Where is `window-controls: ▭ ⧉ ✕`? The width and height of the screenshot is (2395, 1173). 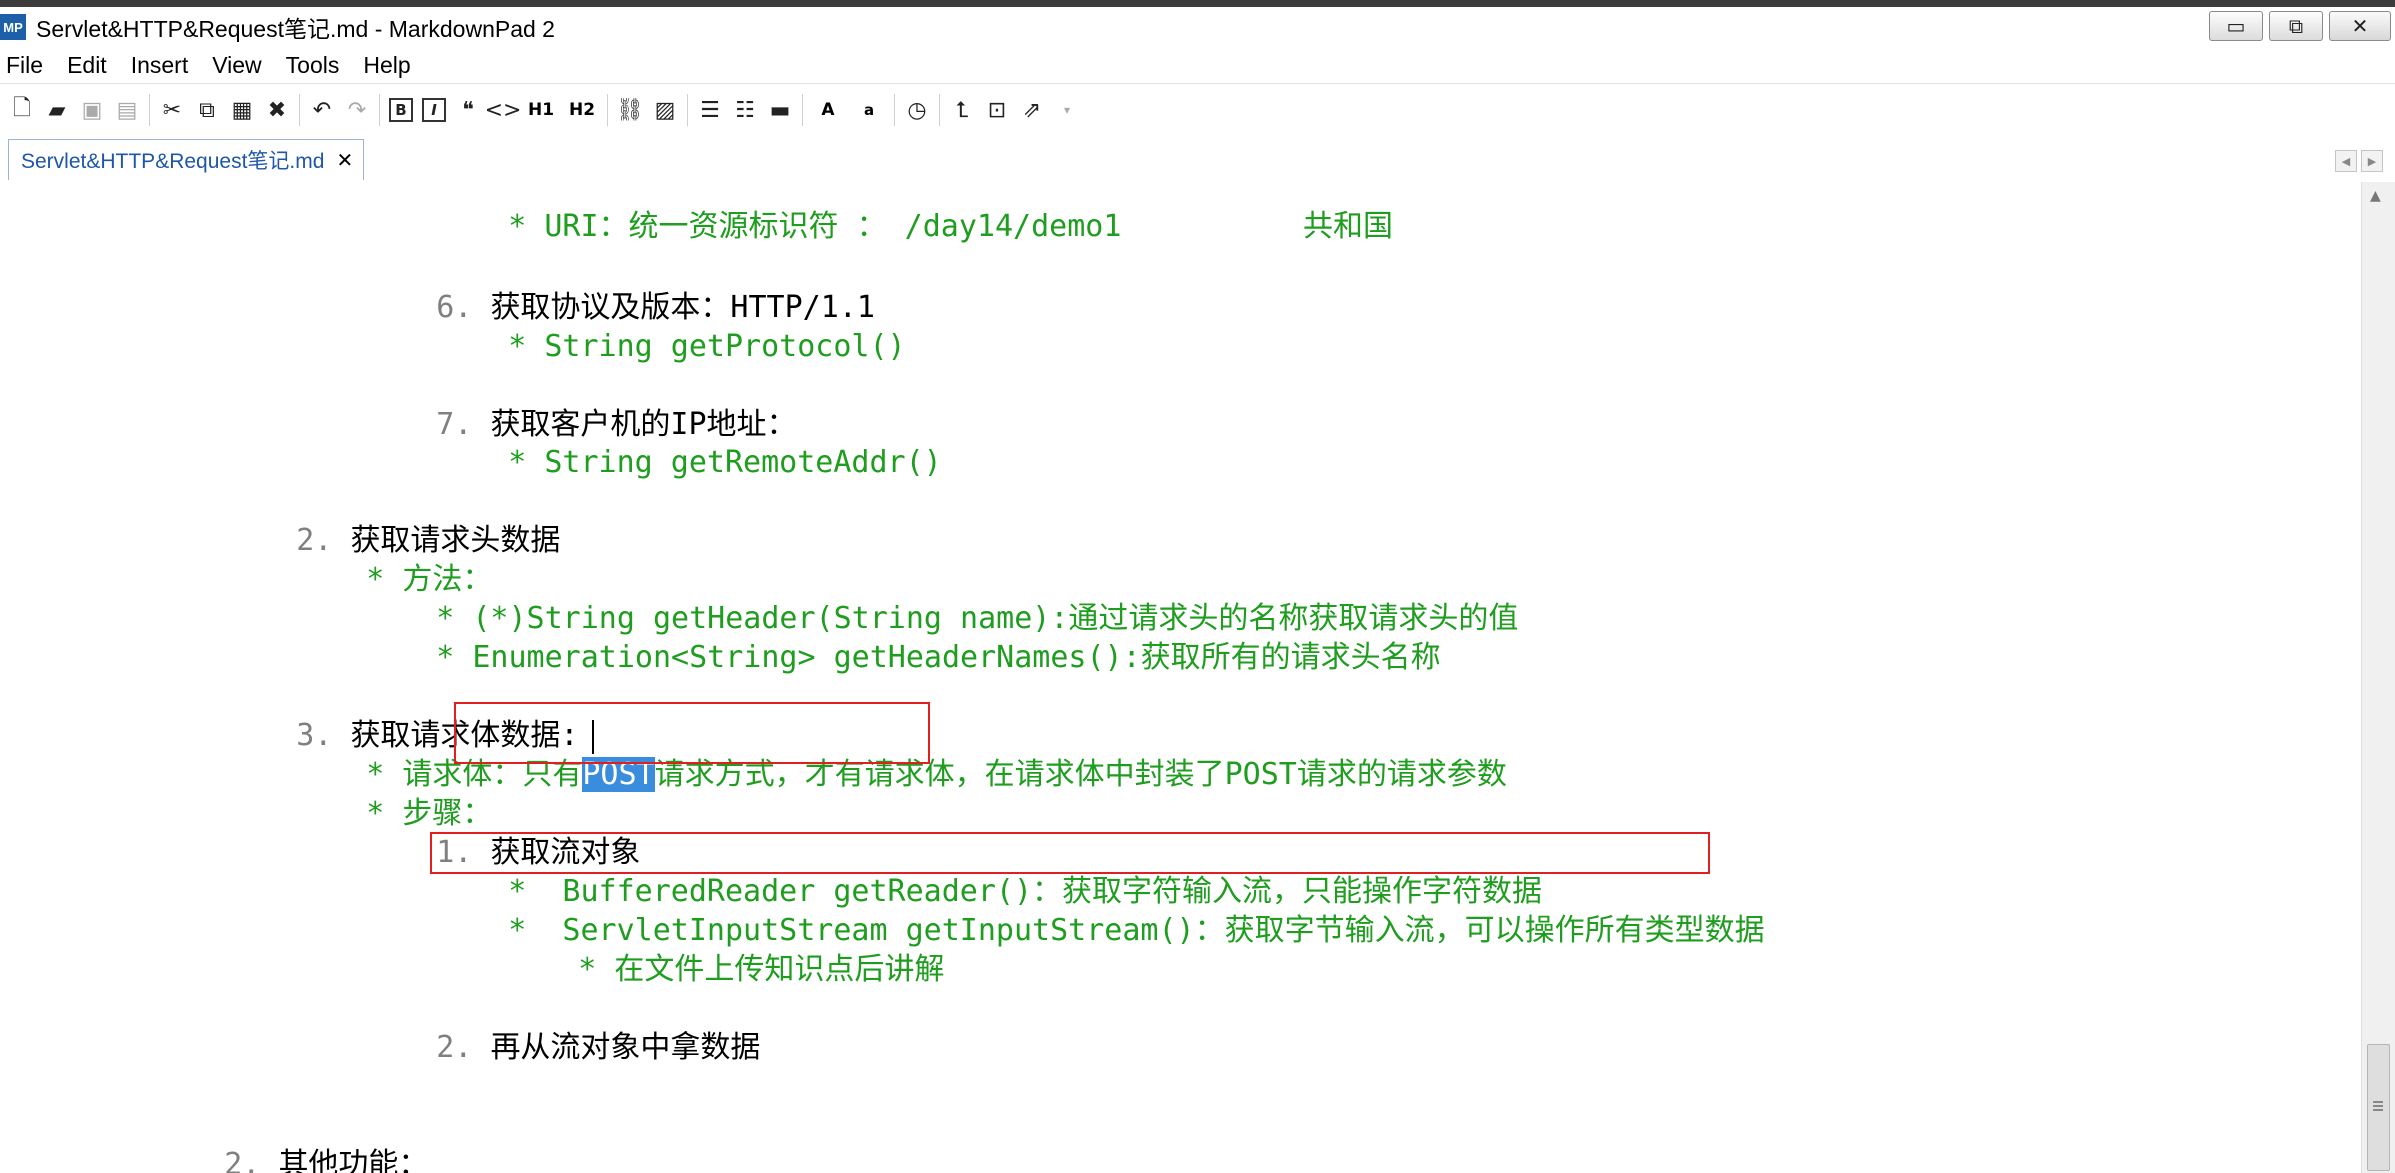 window-controls: ▭ ⧉ ✕ is located at coordinates (2300, 26).